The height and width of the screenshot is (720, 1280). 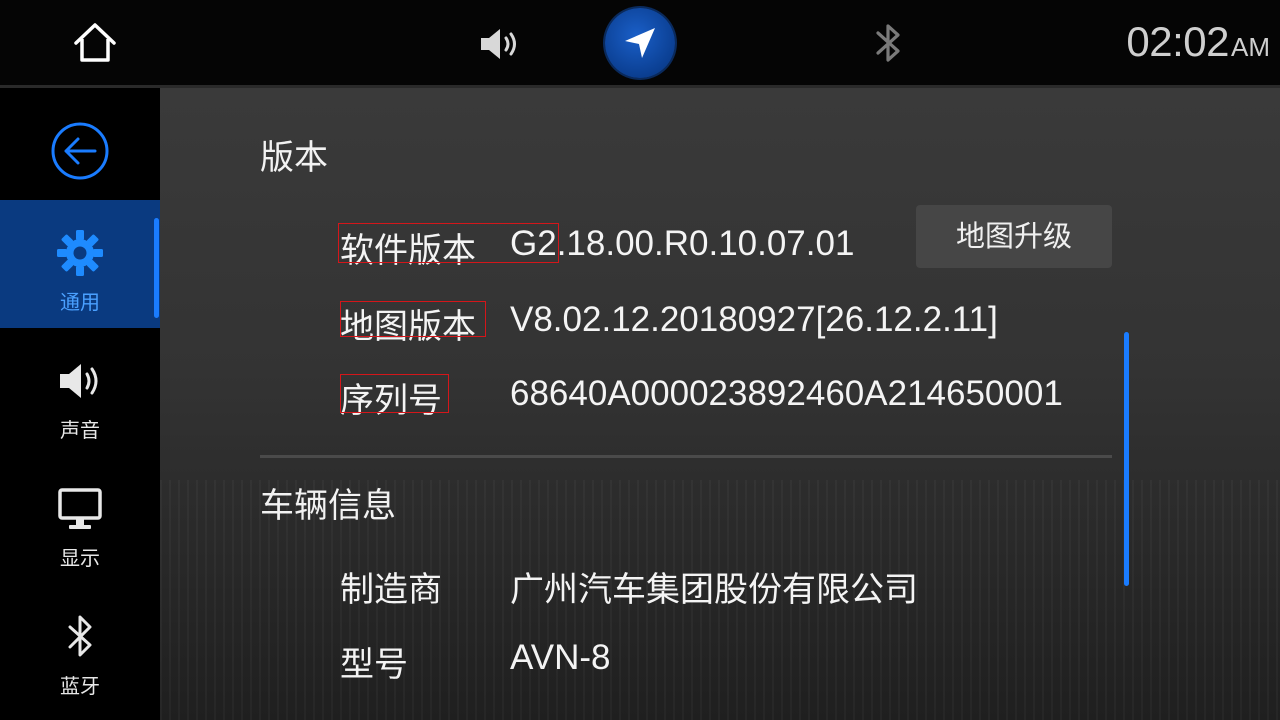 I want to click on manufacturer-value: 广州汽车集团股份有限公司, so click(x=714, y=590).